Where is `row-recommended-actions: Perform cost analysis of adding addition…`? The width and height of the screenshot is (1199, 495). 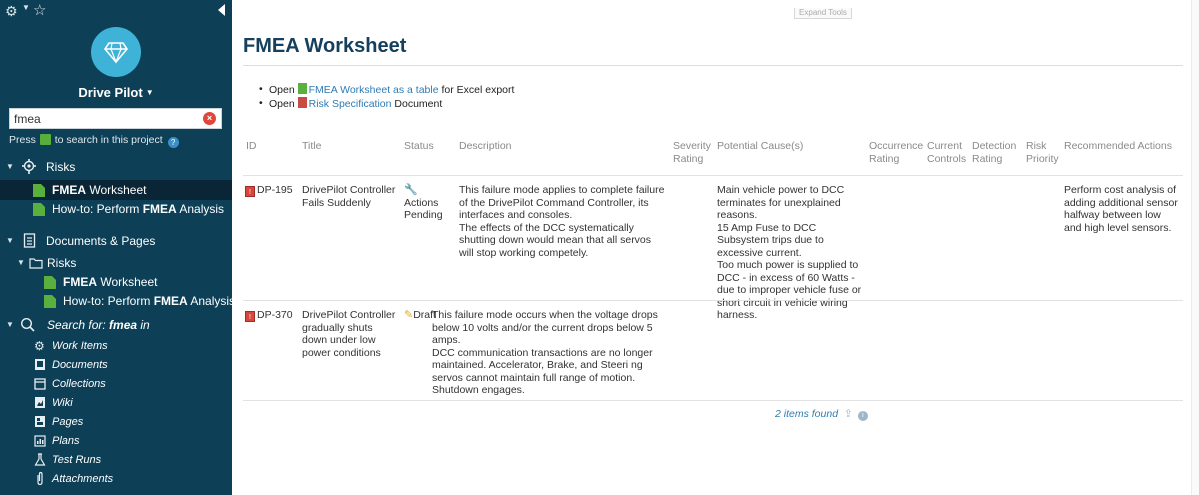
row-recommended-actions: Perform cost analysis of adding addition… is located at coordinates (1121, 209).